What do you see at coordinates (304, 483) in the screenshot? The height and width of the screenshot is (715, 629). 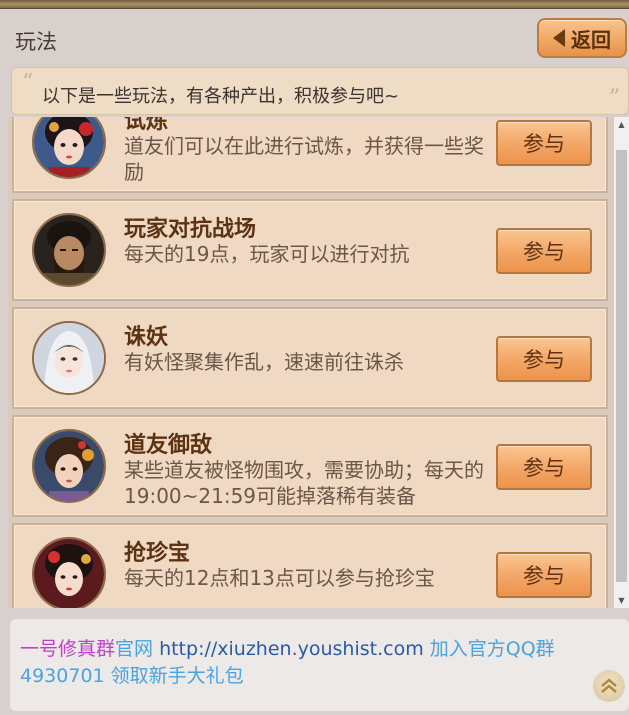 I see `activity-desc: 某些道友被怪物围攻，需要协助；每天的19:00~21:59可能掉落稀有装备` at bounding box center [304, 483].